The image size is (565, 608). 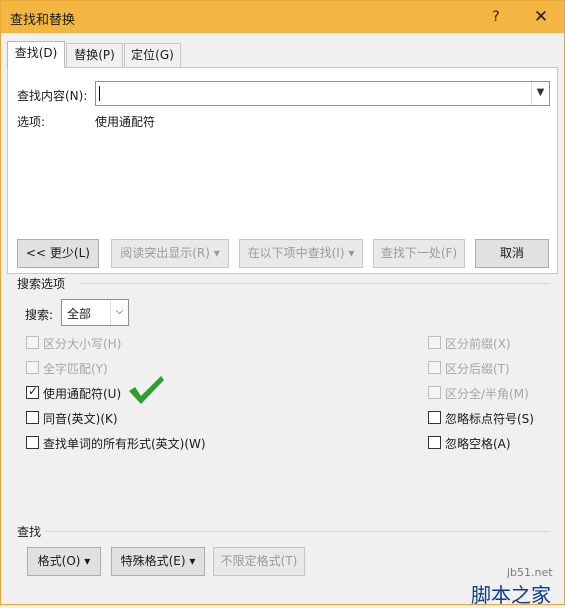 I want to click on whole-word-checkbox, so click(x=32, y=367).